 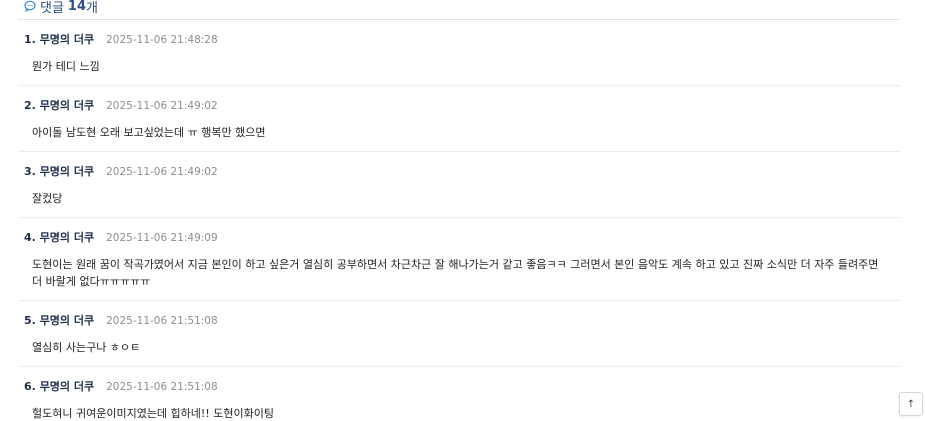 I want to click on comment-author: 6. 무명의 더쿠, so click(x=59, y=386).